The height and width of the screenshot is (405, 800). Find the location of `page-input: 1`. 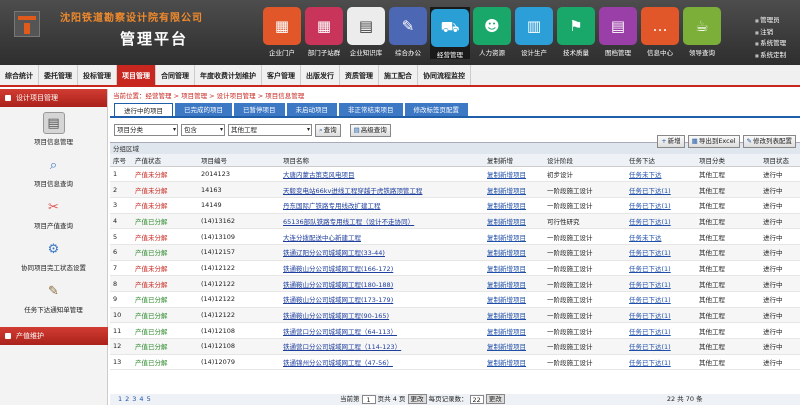

page-input: 1 is located at coordinates (368, 399).